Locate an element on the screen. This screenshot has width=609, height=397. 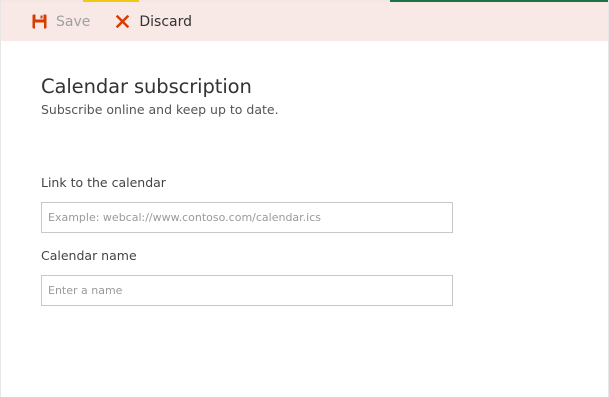
calendar-link-input is located at coordinates (247, 217).